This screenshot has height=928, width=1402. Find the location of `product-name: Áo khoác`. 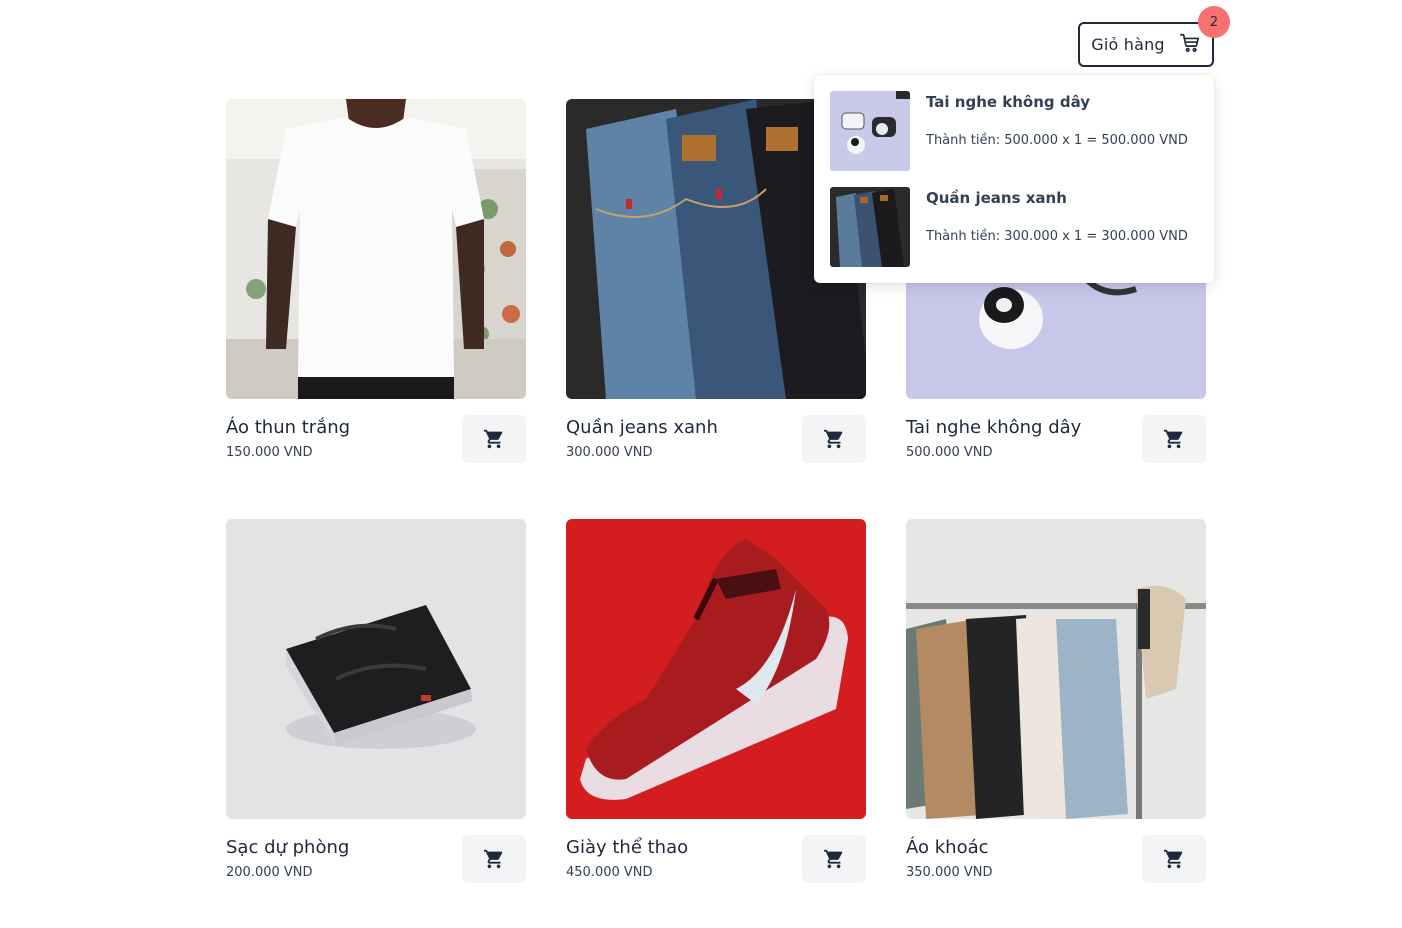

product-name: Áo khoác is located at coordinates (947, 847).